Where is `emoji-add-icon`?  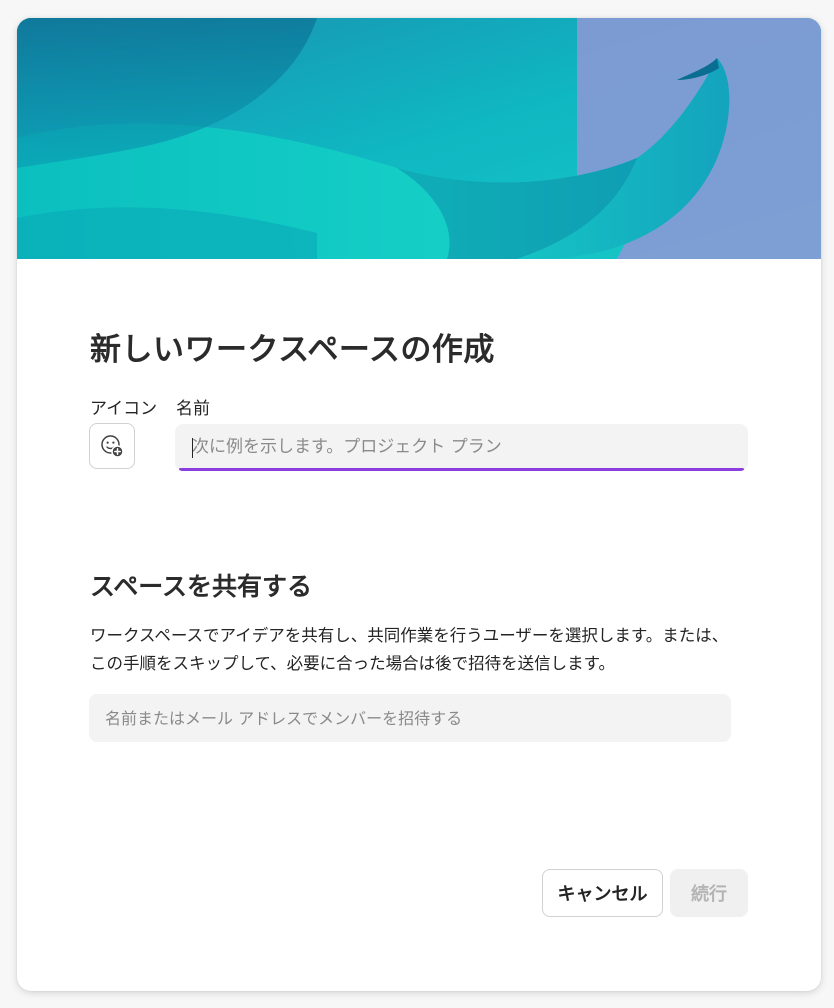 emoji-add-icon is located at coordinates (112, 446).